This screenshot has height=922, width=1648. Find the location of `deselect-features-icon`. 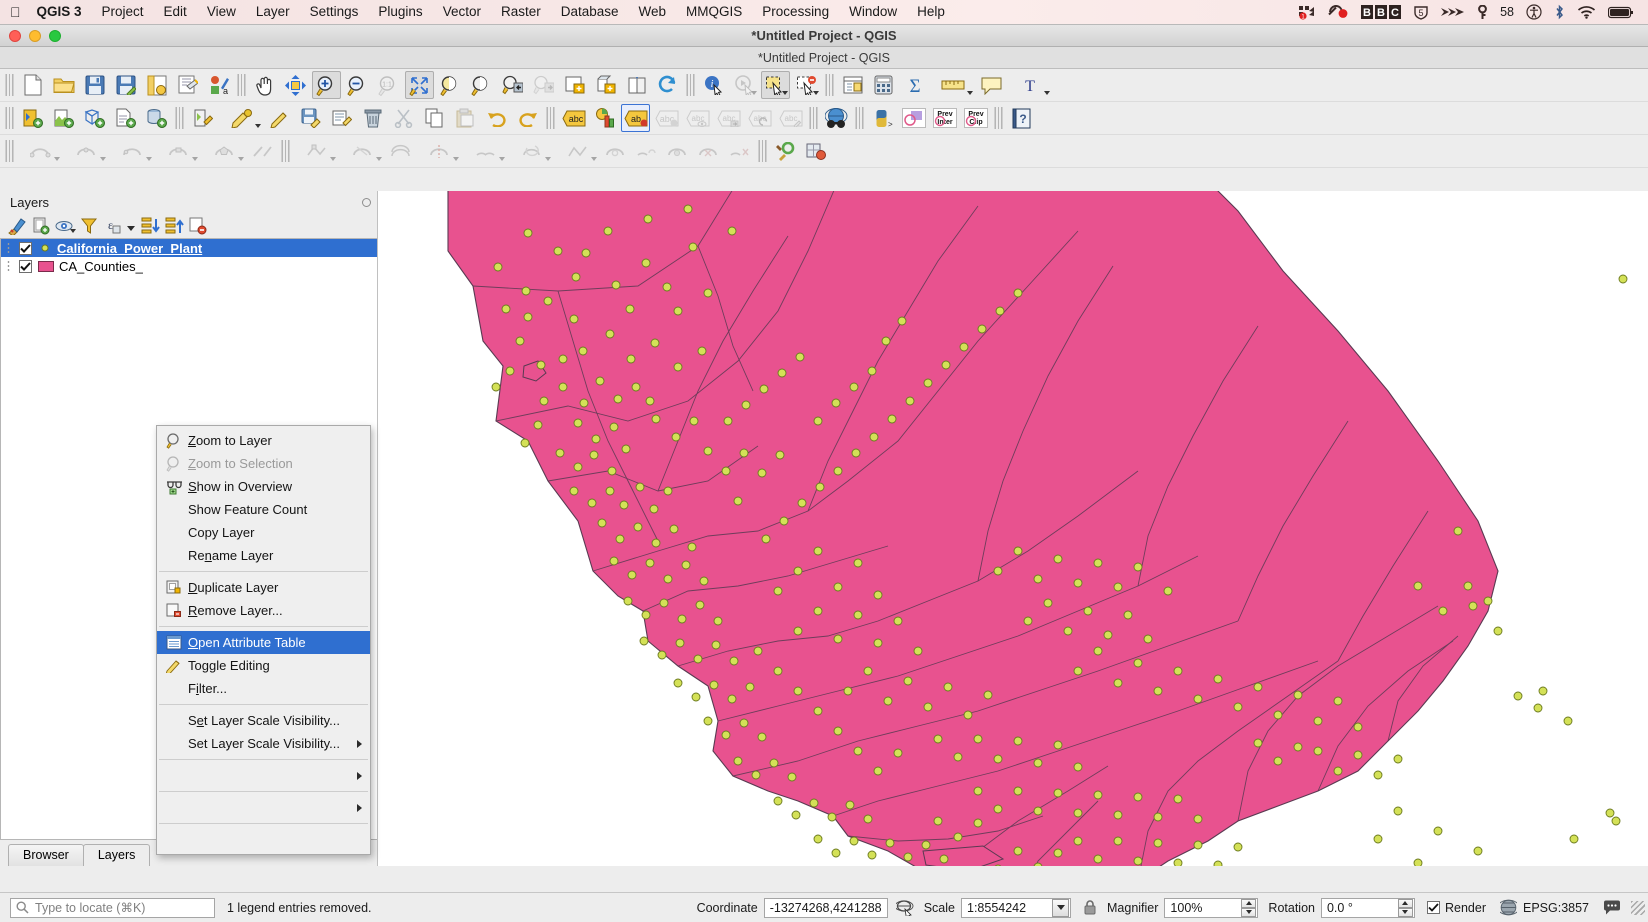

deselect-features-icon is located at coordinates (806, 85).